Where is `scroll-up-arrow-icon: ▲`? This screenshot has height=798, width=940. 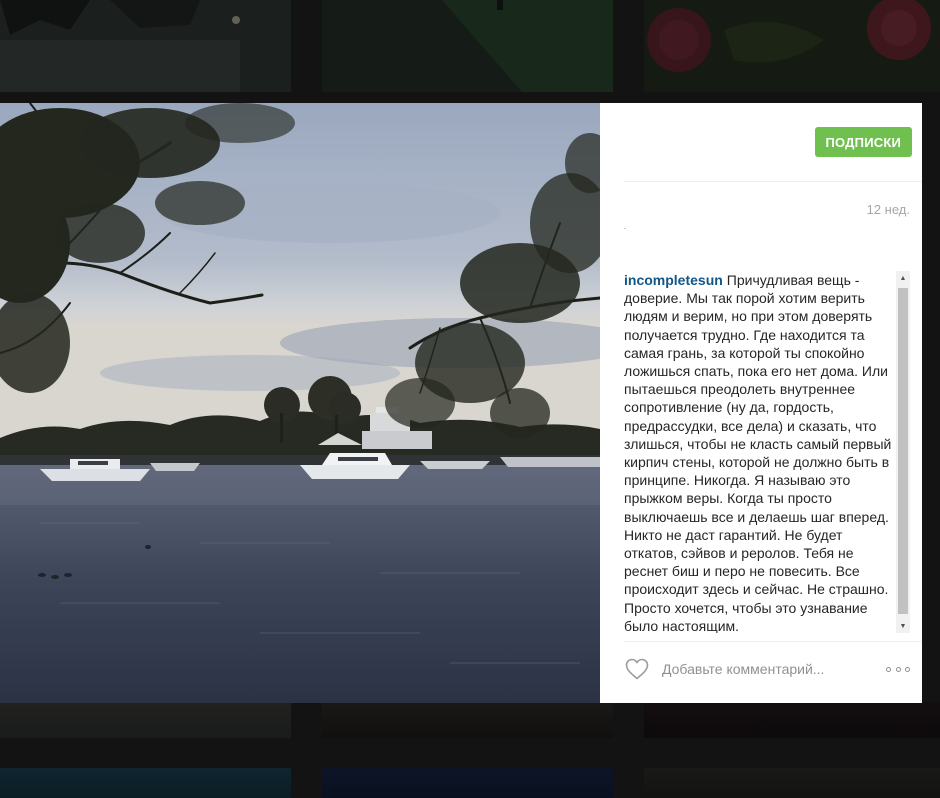
scroll-up-arrow-icon: ▲ is located at coordinates (903, 278).